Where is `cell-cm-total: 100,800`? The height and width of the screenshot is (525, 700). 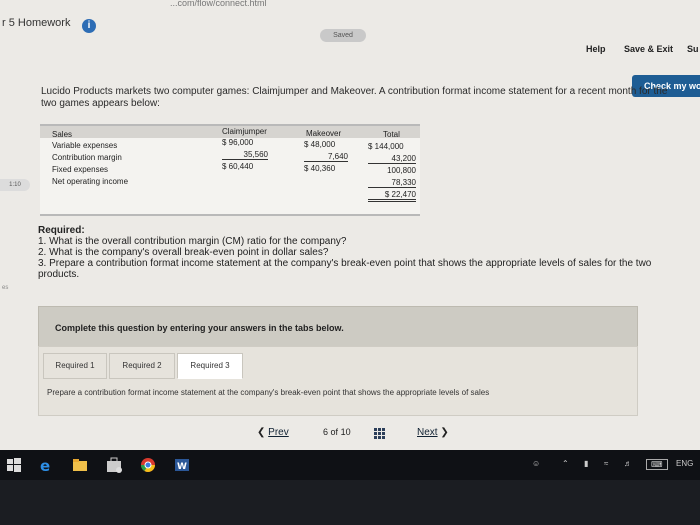
cell-cm-total: 100,800 is located at coordinates (401, 170).